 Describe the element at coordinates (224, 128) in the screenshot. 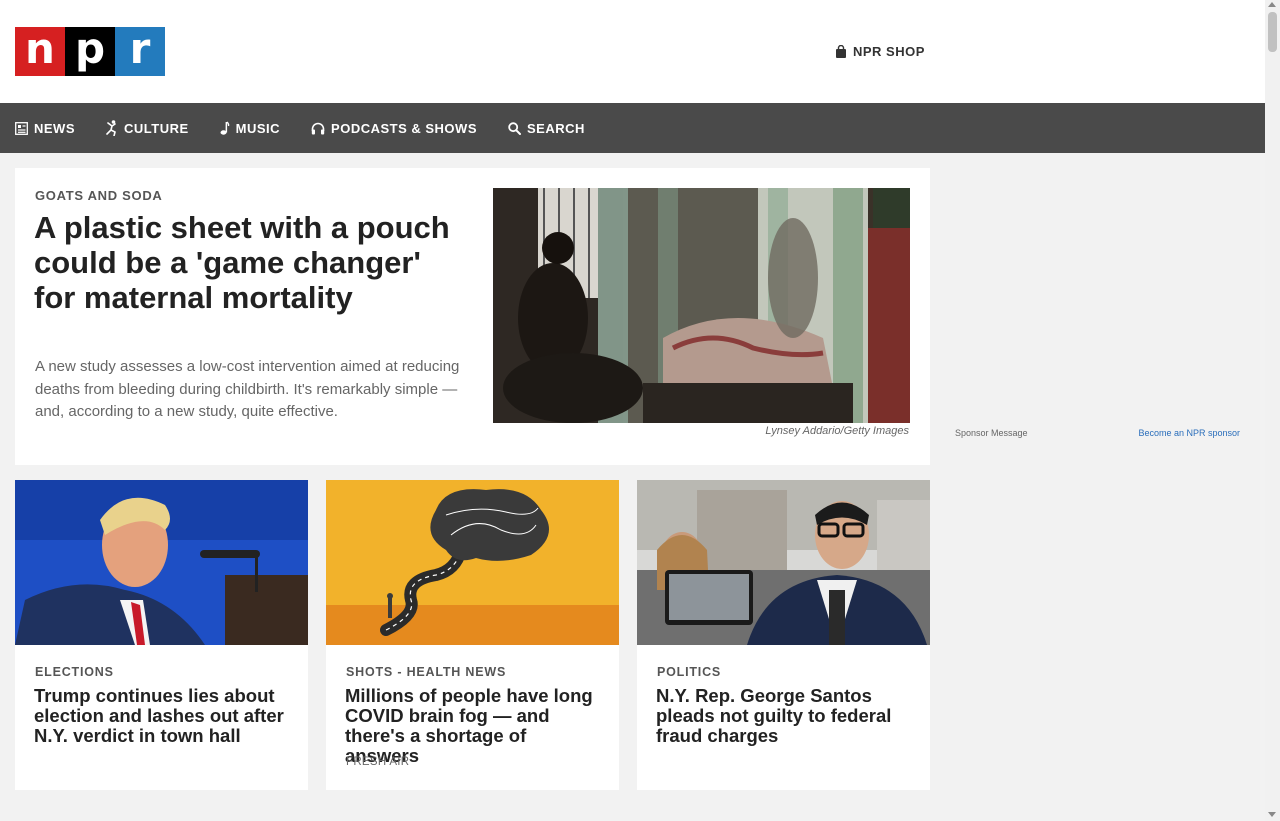

I see `music-note-icon` at that location.